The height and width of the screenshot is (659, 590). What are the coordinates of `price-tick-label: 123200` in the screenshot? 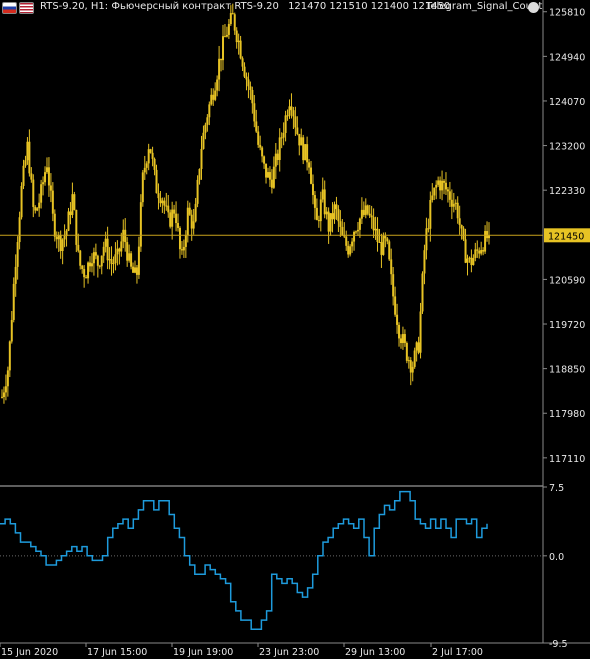 It's located at (567, 147).